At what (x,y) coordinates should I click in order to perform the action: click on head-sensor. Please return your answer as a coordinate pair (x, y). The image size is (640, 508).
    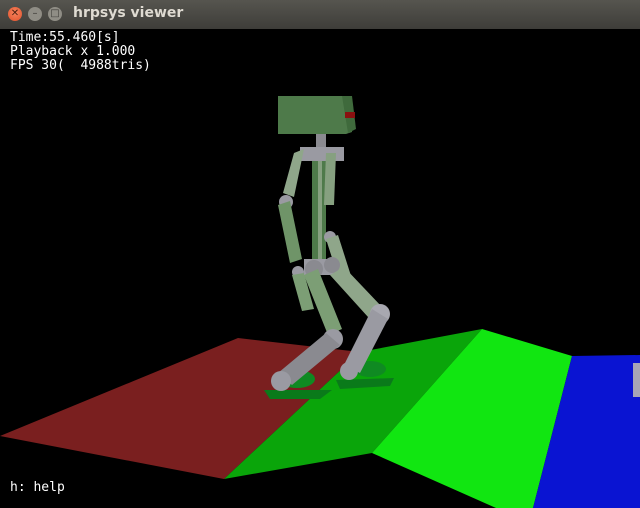
    Looking at the image, I should click on (350, 115).